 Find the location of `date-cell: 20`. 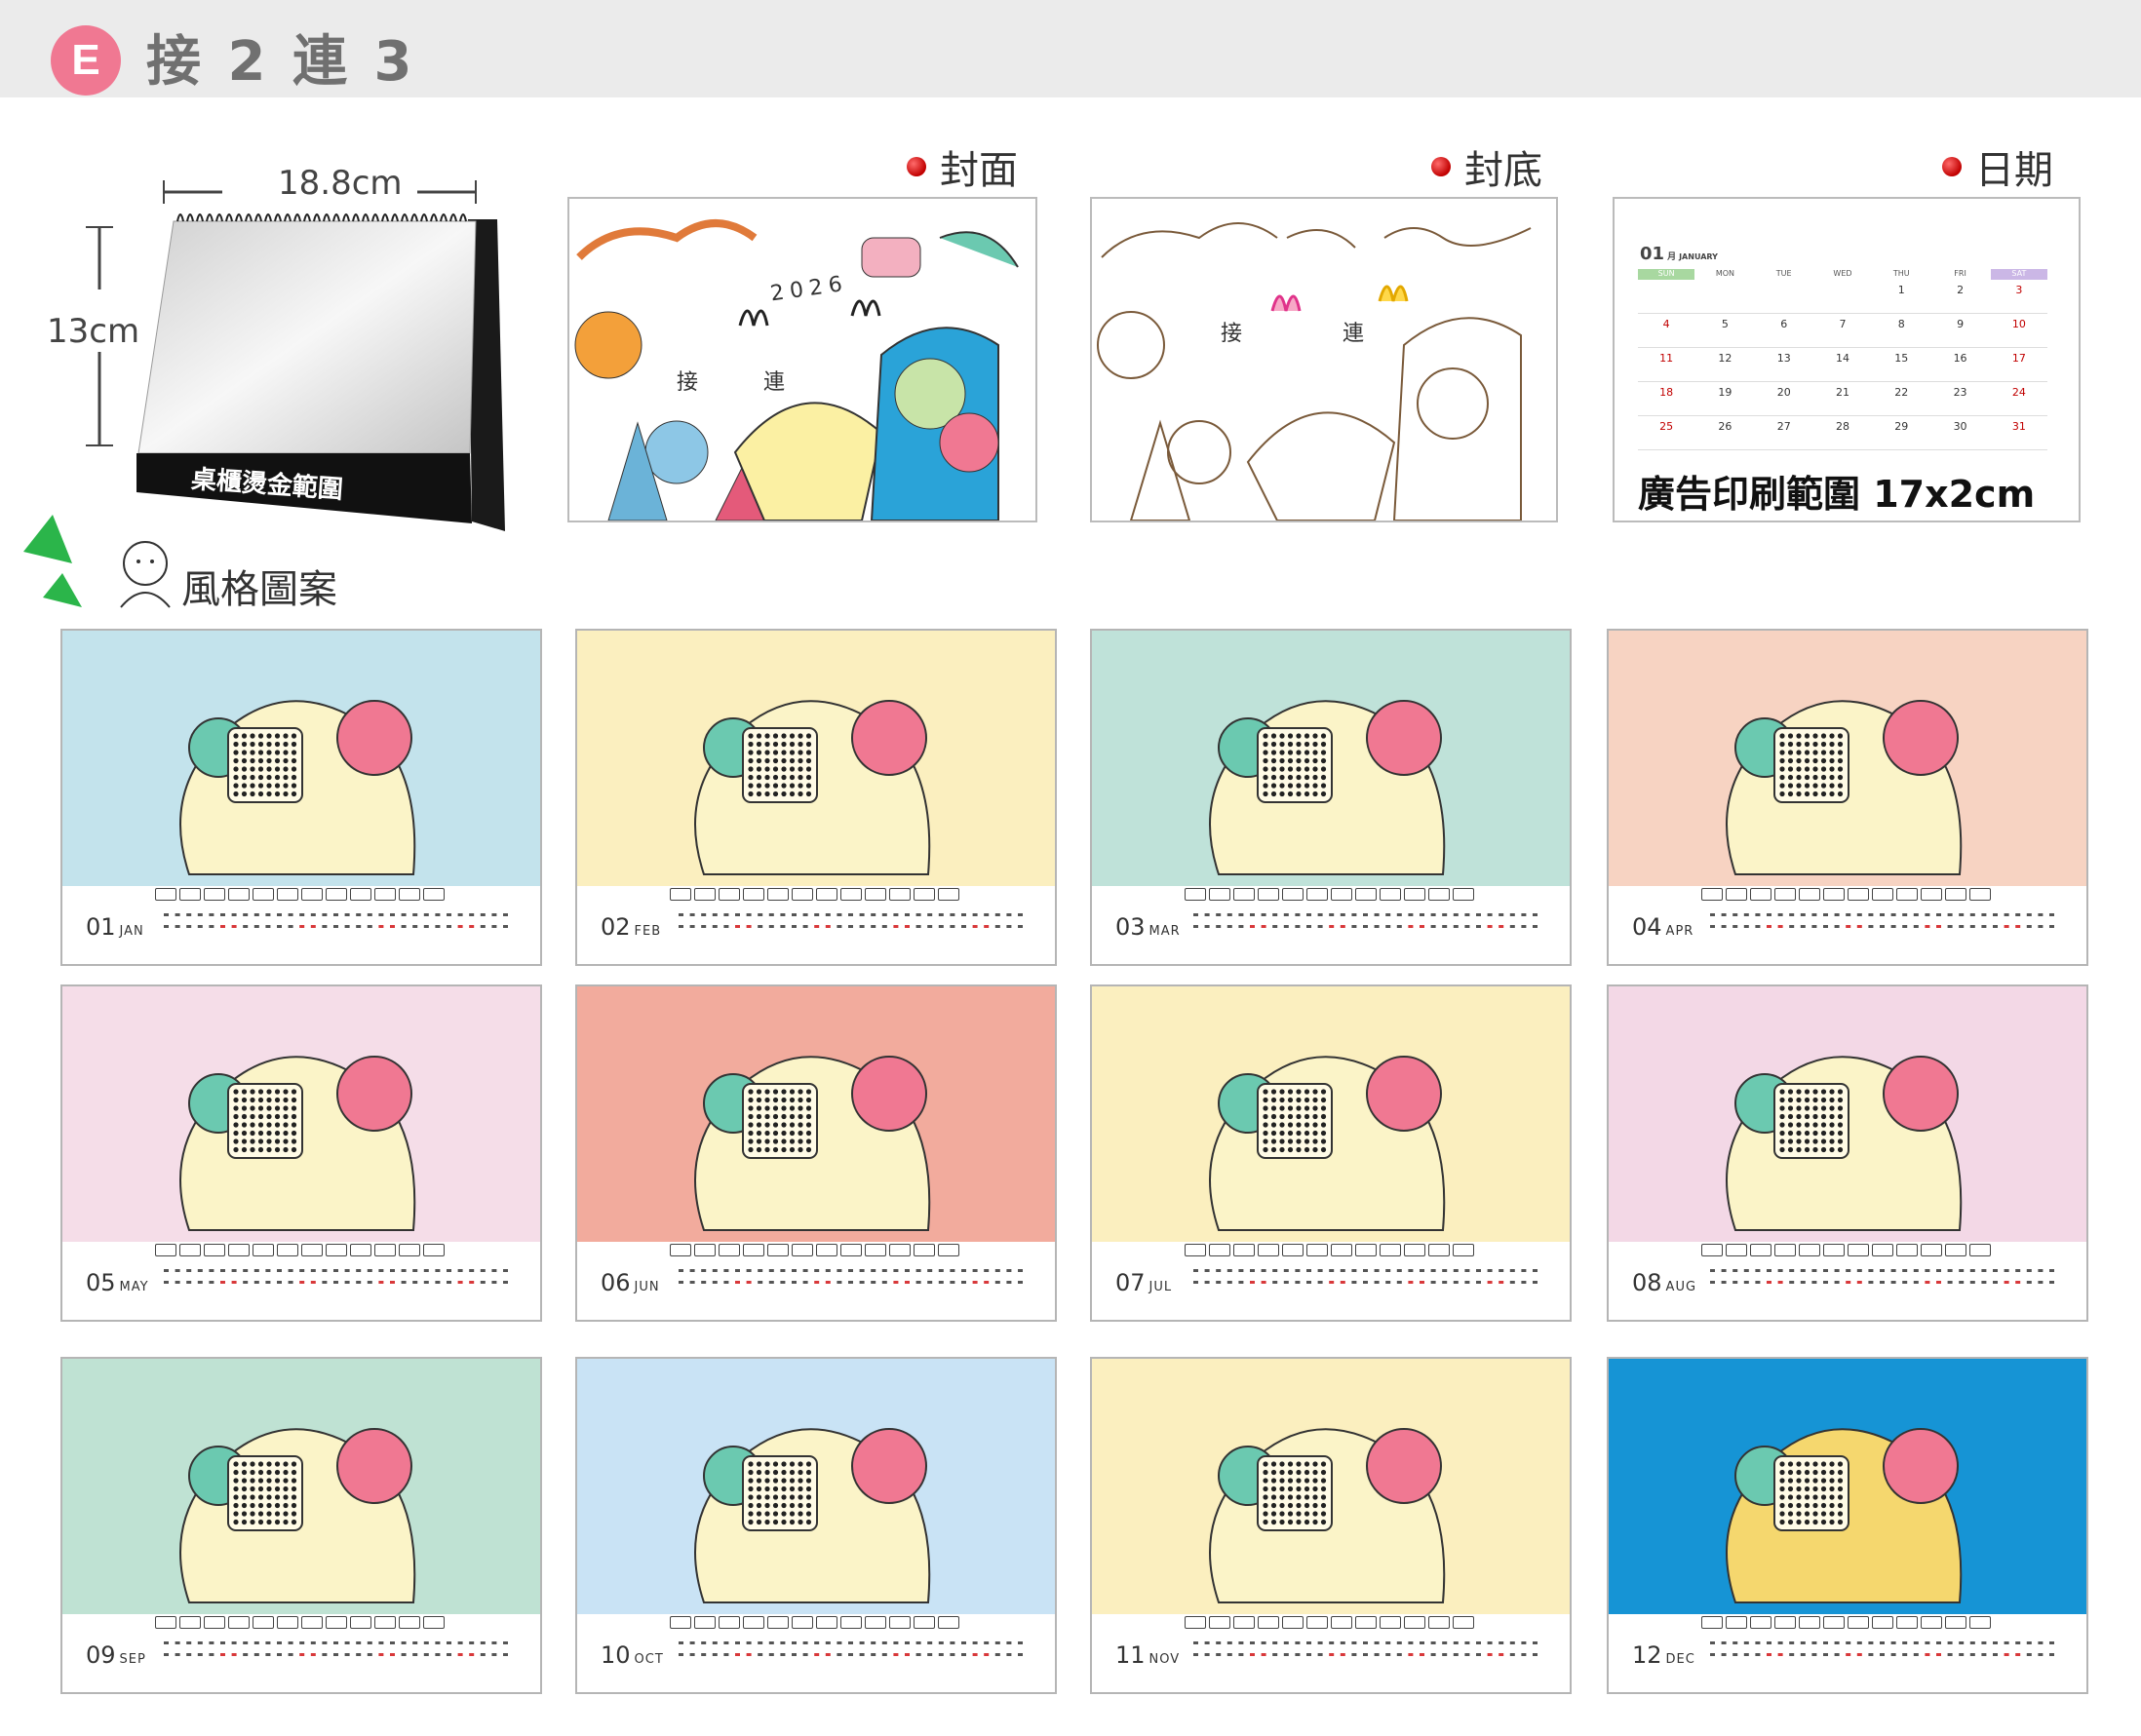

date-cell: 20 is located at coordinates (1783, 392).